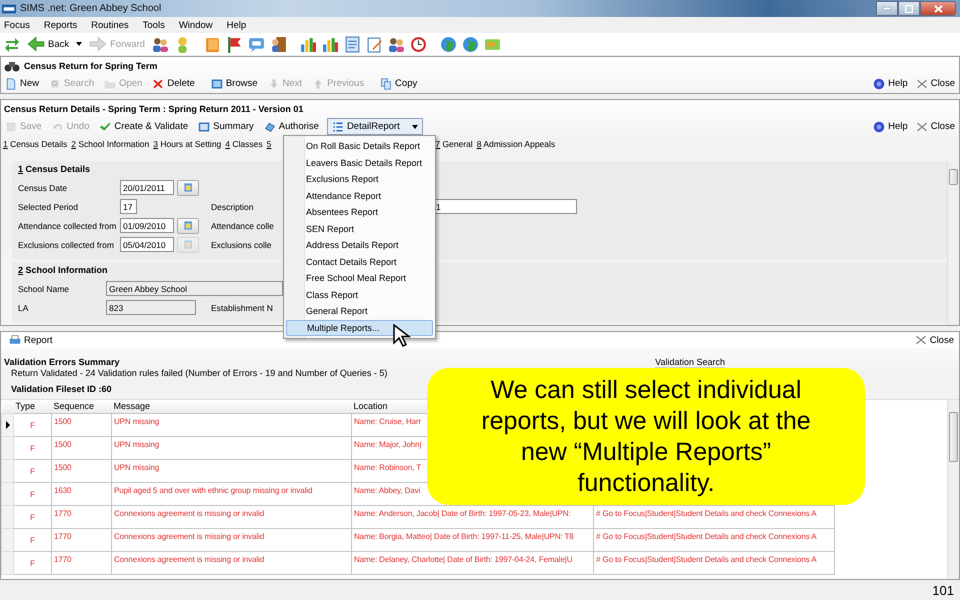 The image size is (960, 600). What do you see at coordinates (17, 25) in the screenshot?
I see `menu-item: Focus` at bounding box center [17, 25].